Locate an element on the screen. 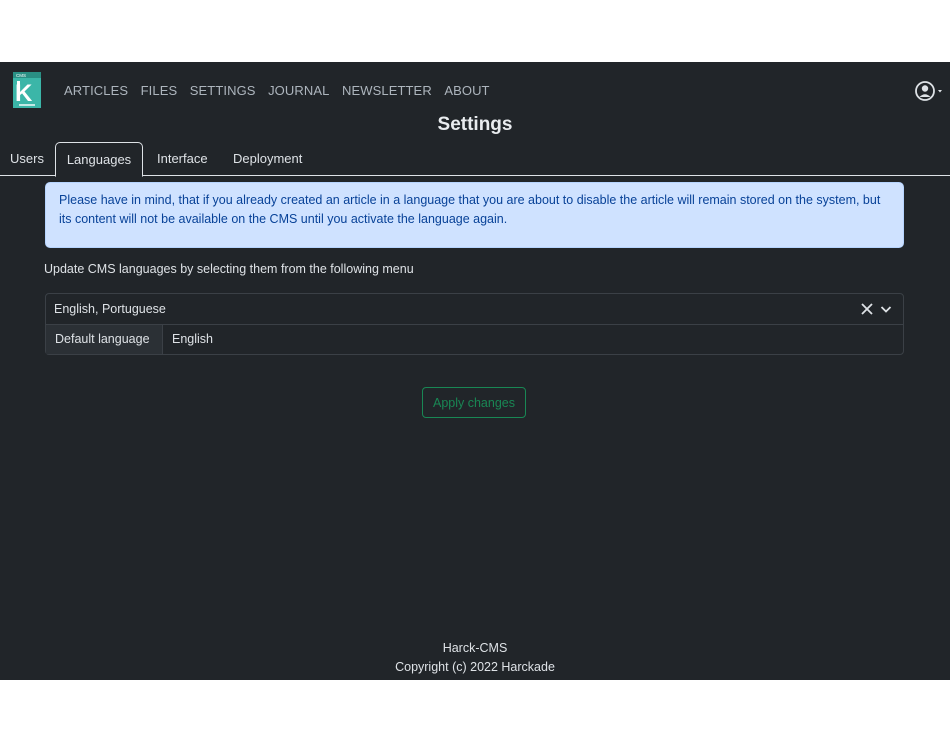 The width and height of the screenshot is (950, 750). tab-interface: Interface is located at coordinates (182, 159).